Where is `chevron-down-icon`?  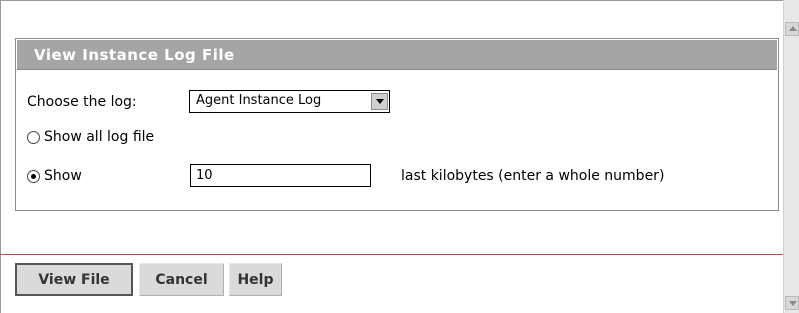
chevron-down-icon is located at coordinates (380, 101).